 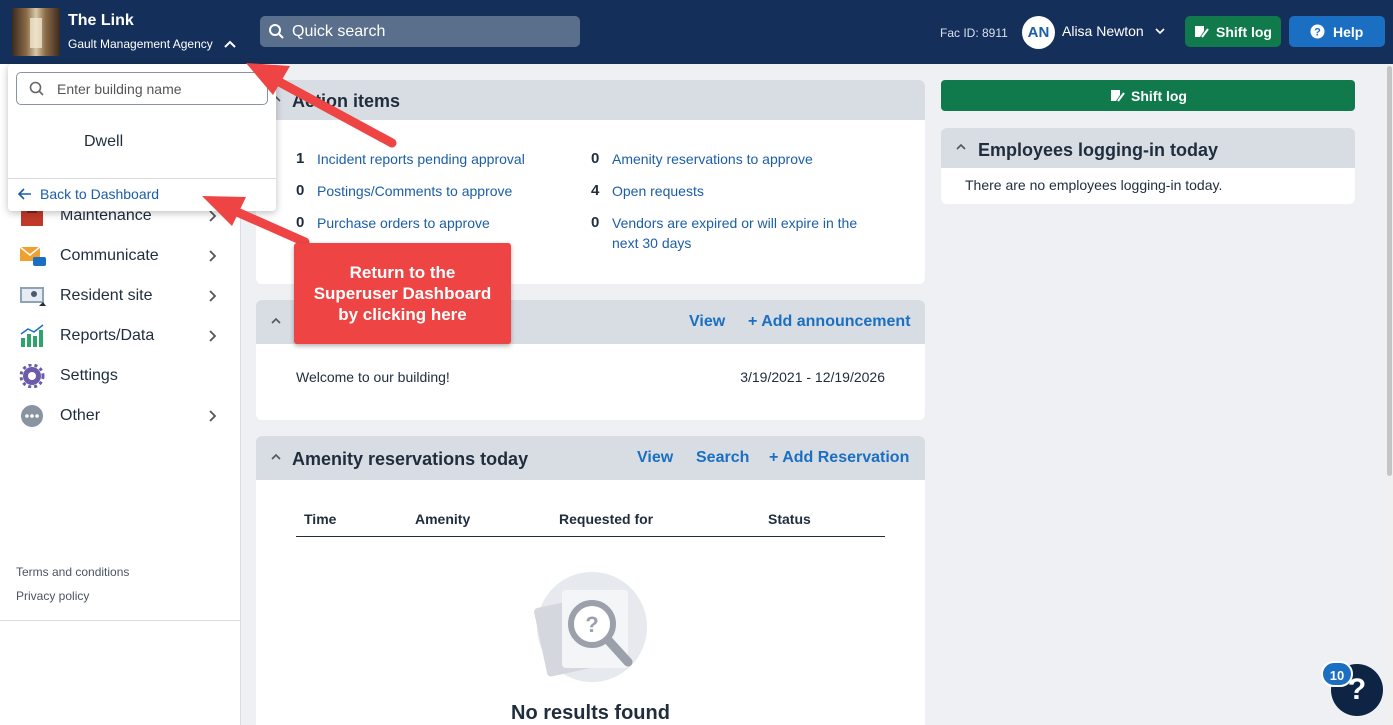 I want to click on arrow-to-agency, so click(x=321, y=105).